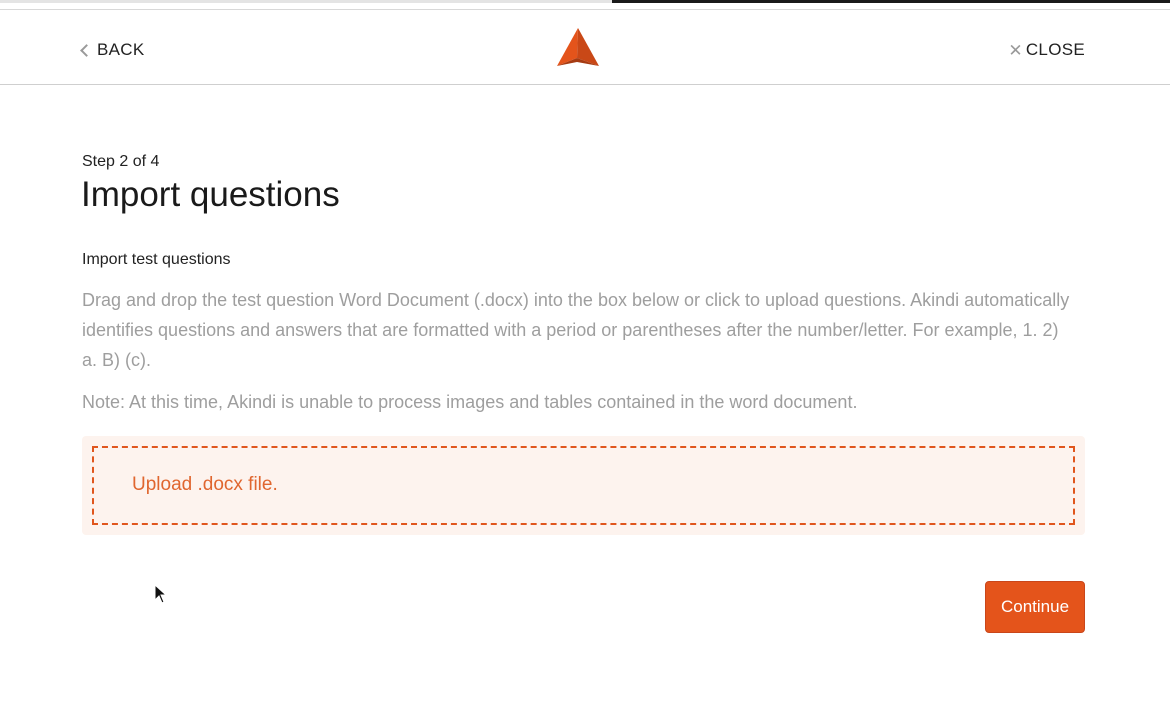 This screenshot has width=1170, height=712. I want to click on back-label: BACK, so click(121, 49).